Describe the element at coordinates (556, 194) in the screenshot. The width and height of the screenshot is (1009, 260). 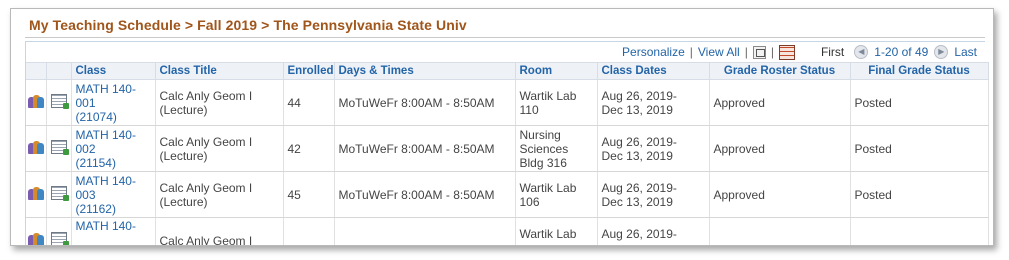
I see `room-cell: Wartik Lab 106` at that location.